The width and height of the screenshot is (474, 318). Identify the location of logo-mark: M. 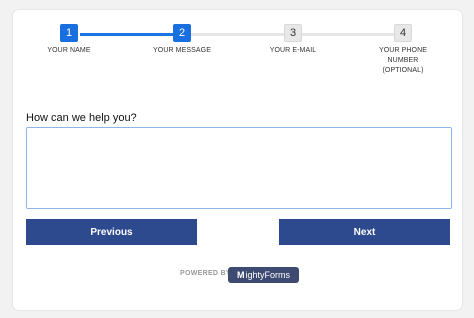
(240, 275).